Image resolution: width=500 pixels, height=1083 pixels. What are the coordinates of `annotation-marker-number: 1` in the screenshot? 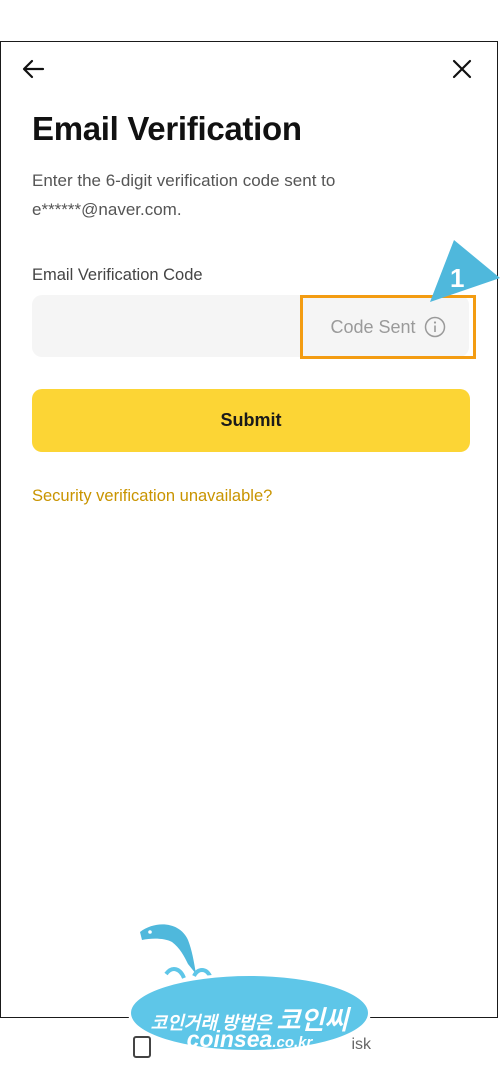 It's located at (457, 278).